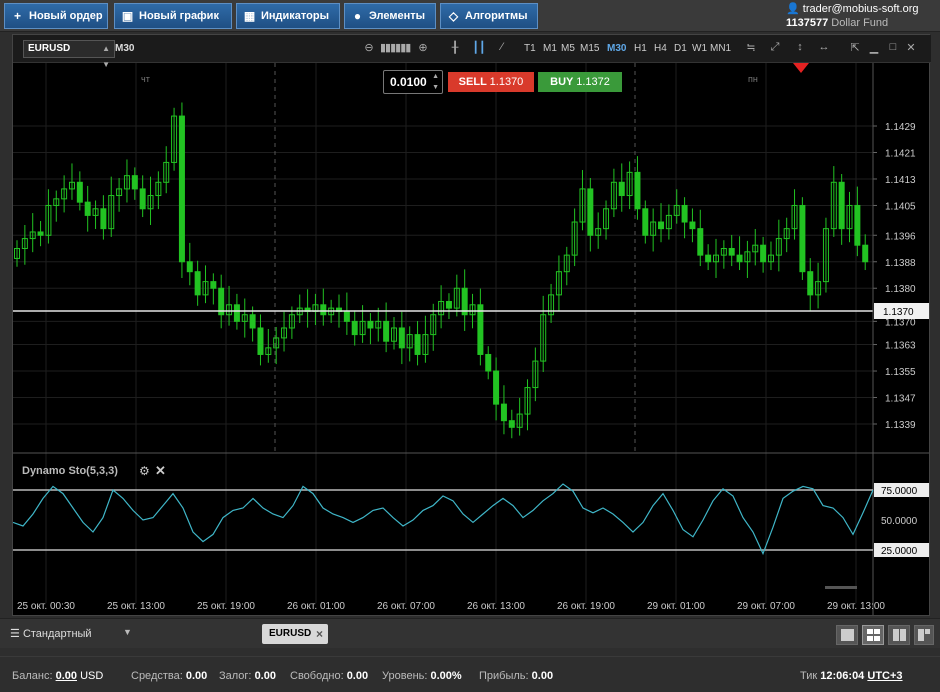  I want to click on tick-time-value: 12:06:04, so click(842, 676).